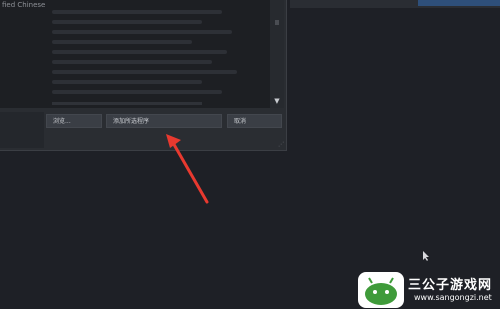 The height and width of the screenshot is (309, 500). Describe the element at coordinates (426, 256) in the screenshot. I see `mouse-cursor-icon` at that location.